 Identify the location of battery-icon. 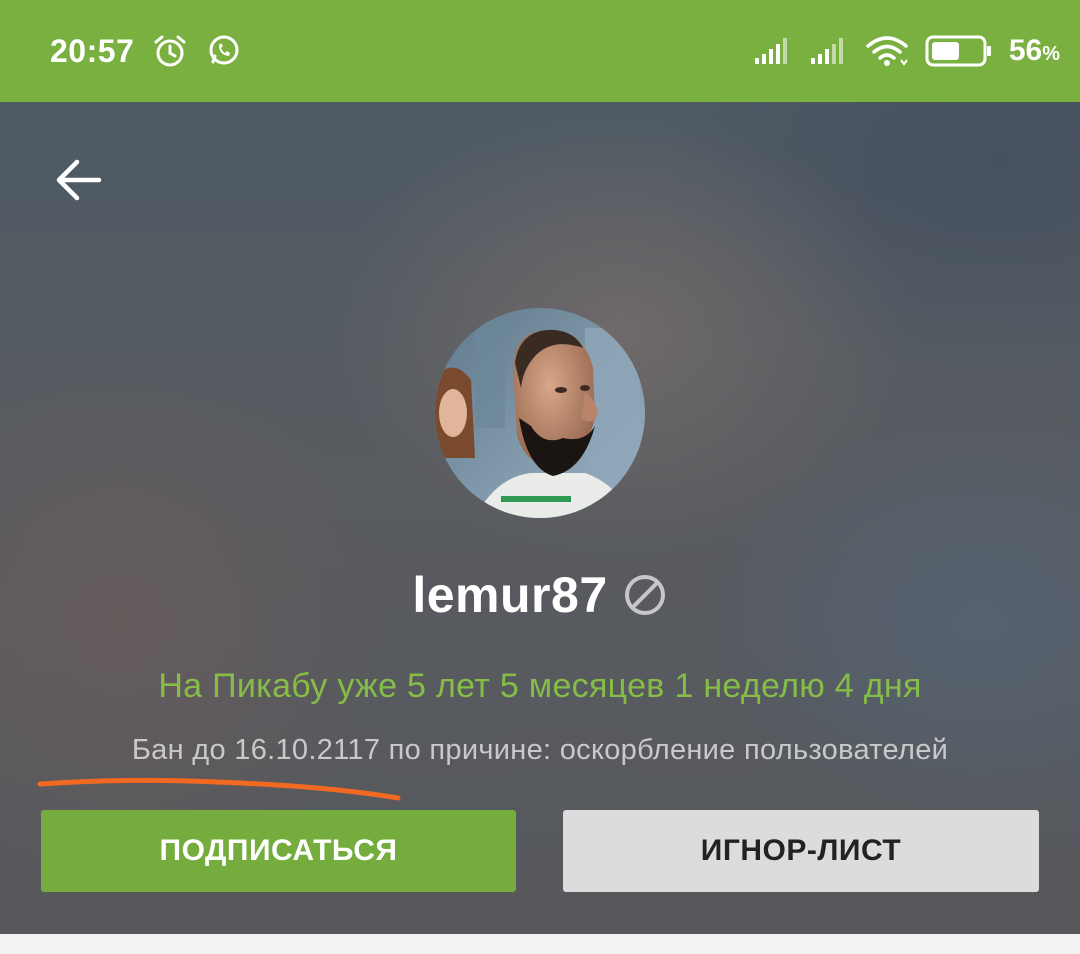
(959, 51).